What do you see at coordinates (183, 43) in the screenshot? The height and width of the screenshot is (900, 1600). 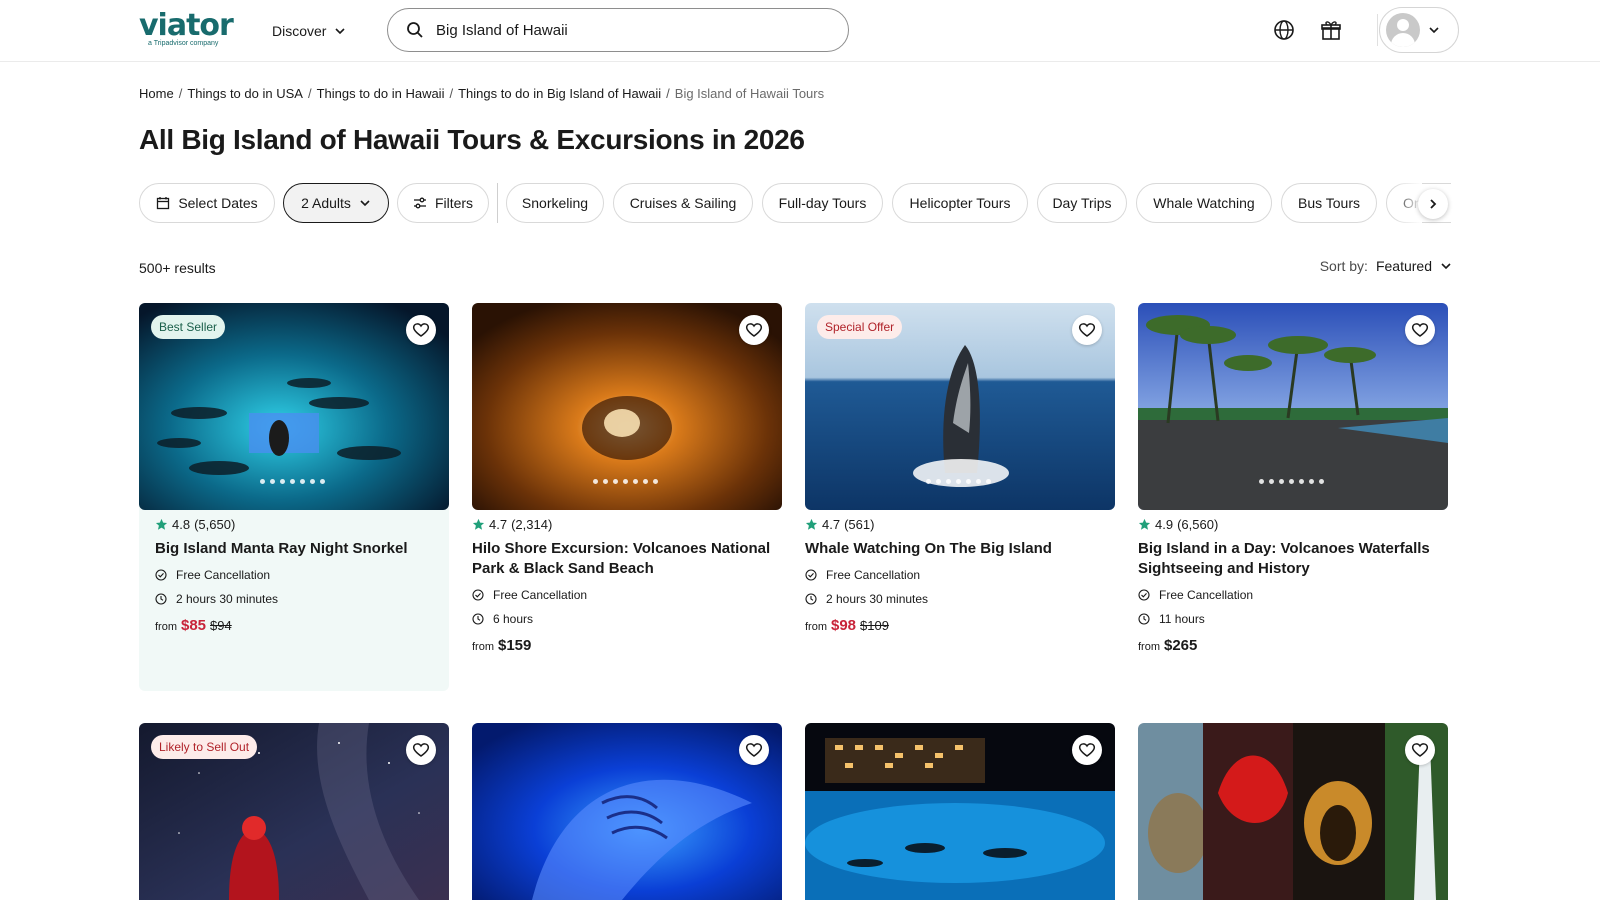 I see `logo-subtext: a Tripadvisor company` at bounding box center [183, 43].